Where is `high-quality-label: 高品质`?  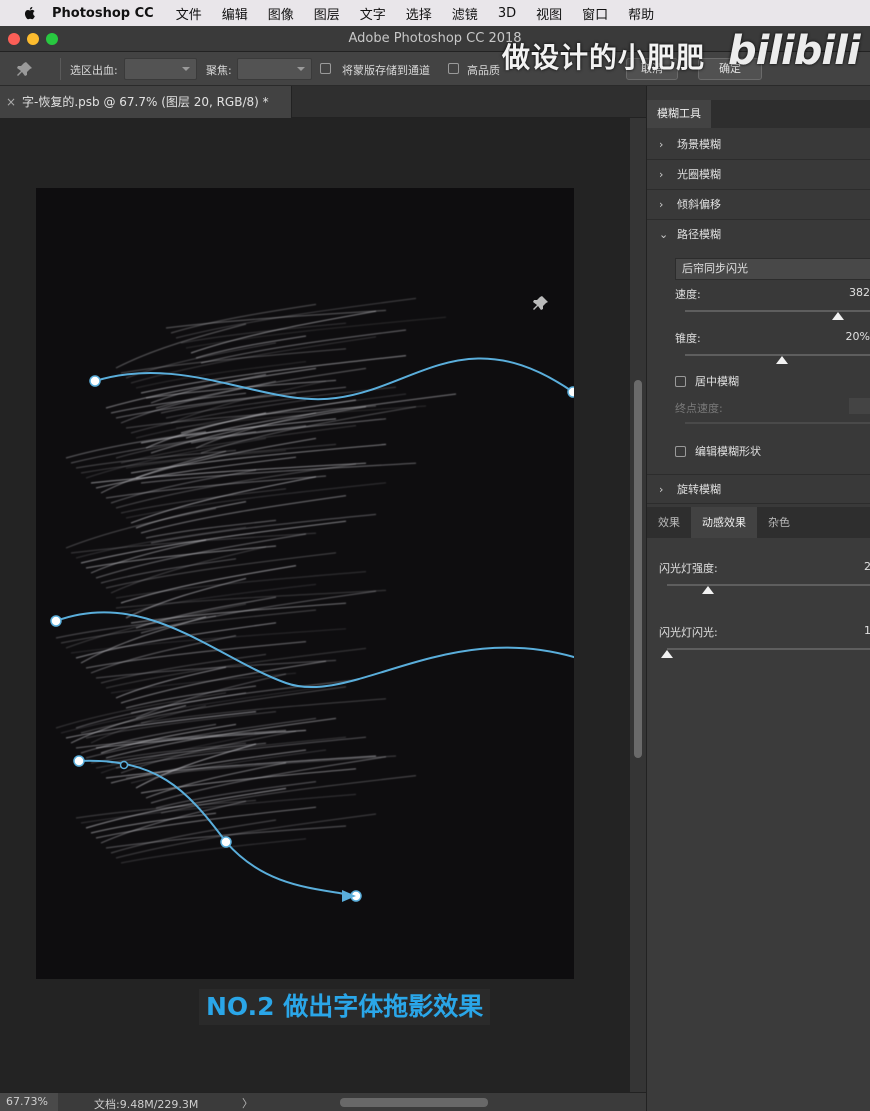 high-quality-label: 高品质 is located at coordinates (483, 70).